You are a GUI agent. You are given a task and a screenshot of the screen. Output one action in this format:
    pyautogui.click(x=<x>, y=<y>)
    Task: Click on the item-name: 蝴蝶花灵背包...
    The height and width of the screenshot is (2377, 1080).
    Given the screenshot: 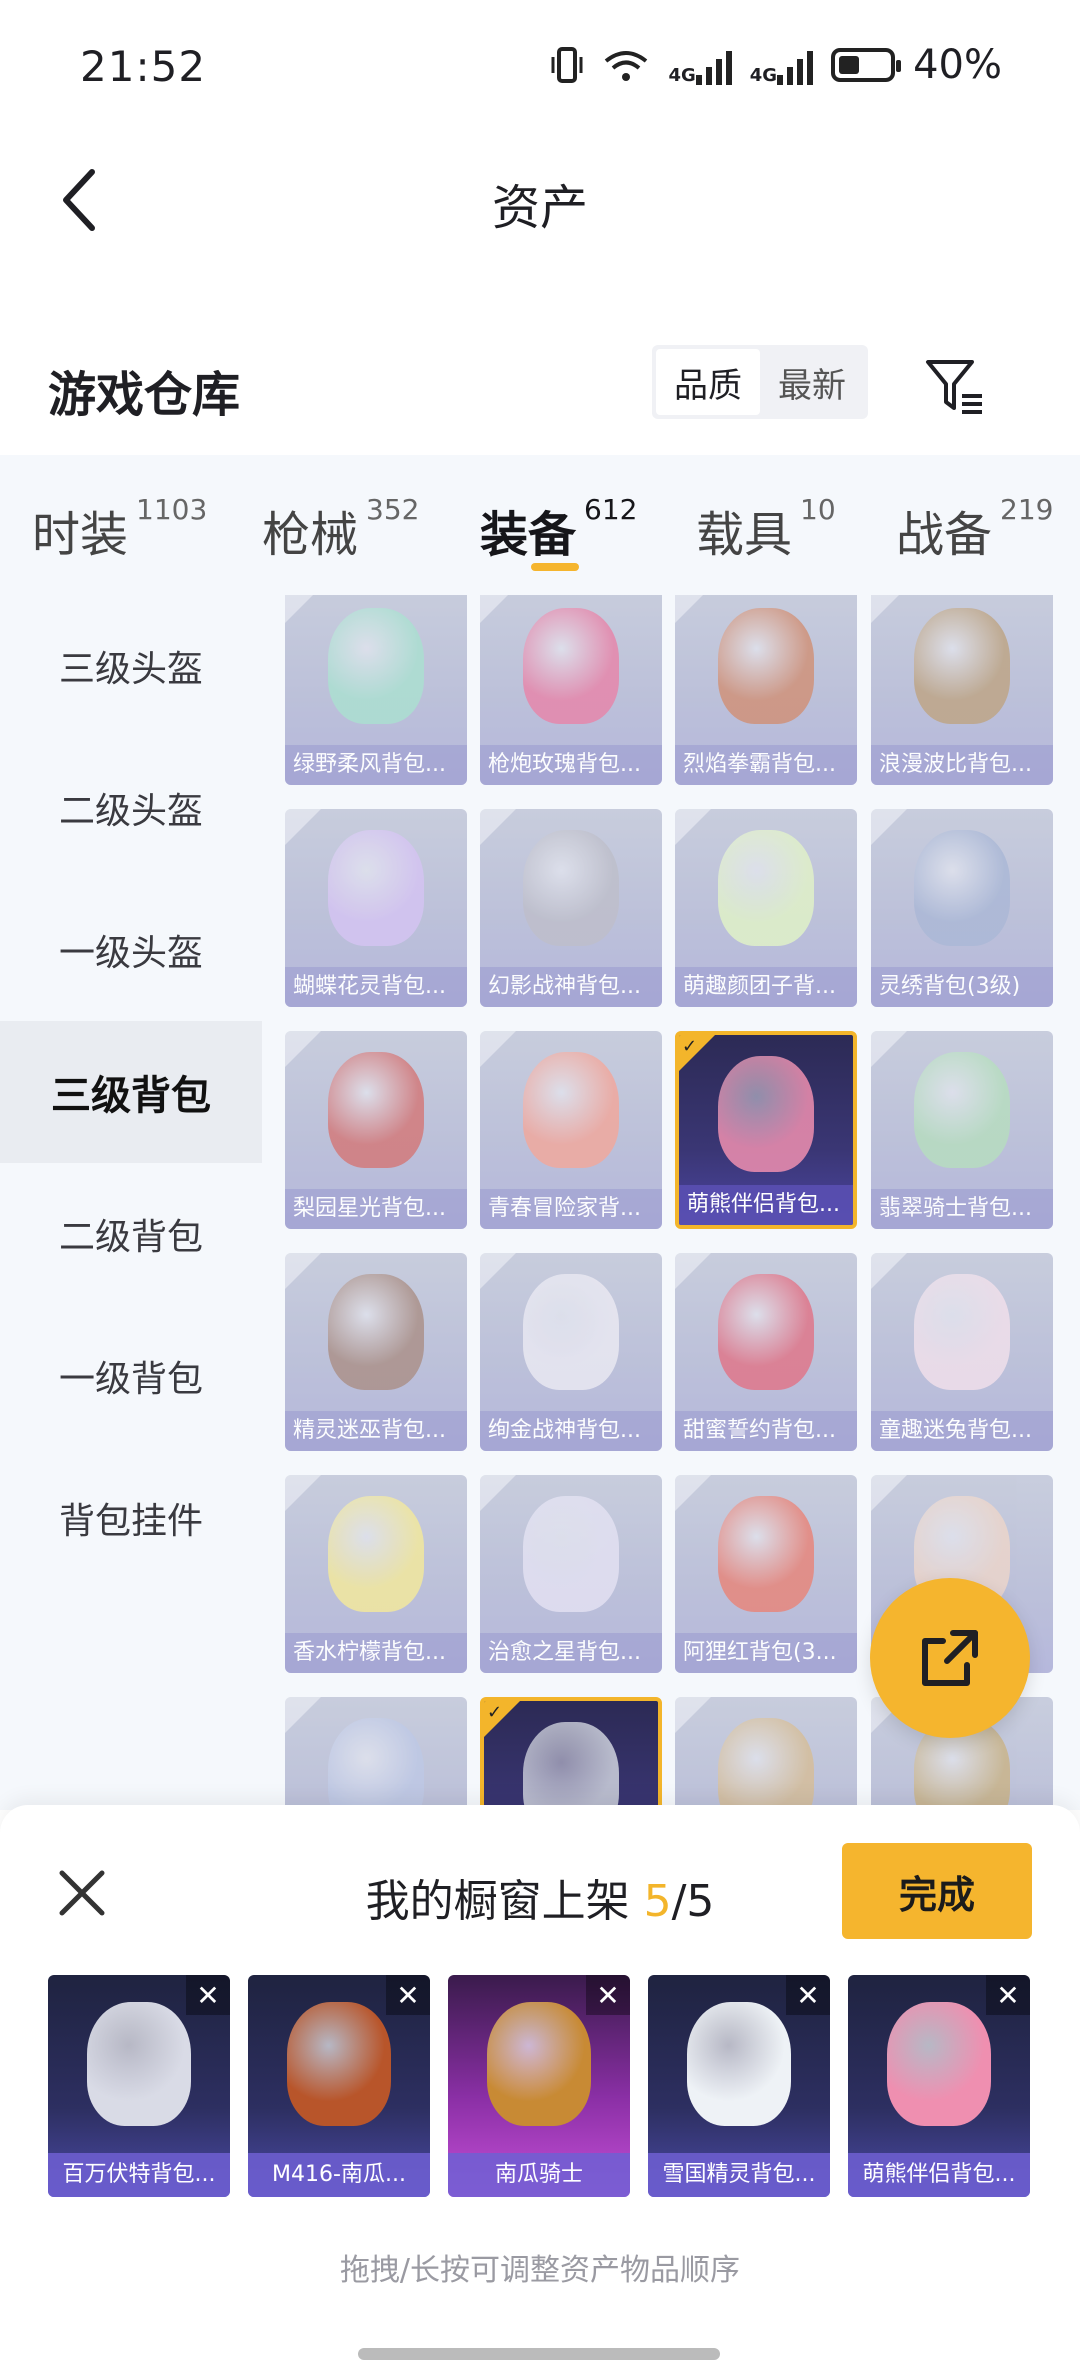 What is the action you would take?
    pyautogui.click(x=376, y=987)
    